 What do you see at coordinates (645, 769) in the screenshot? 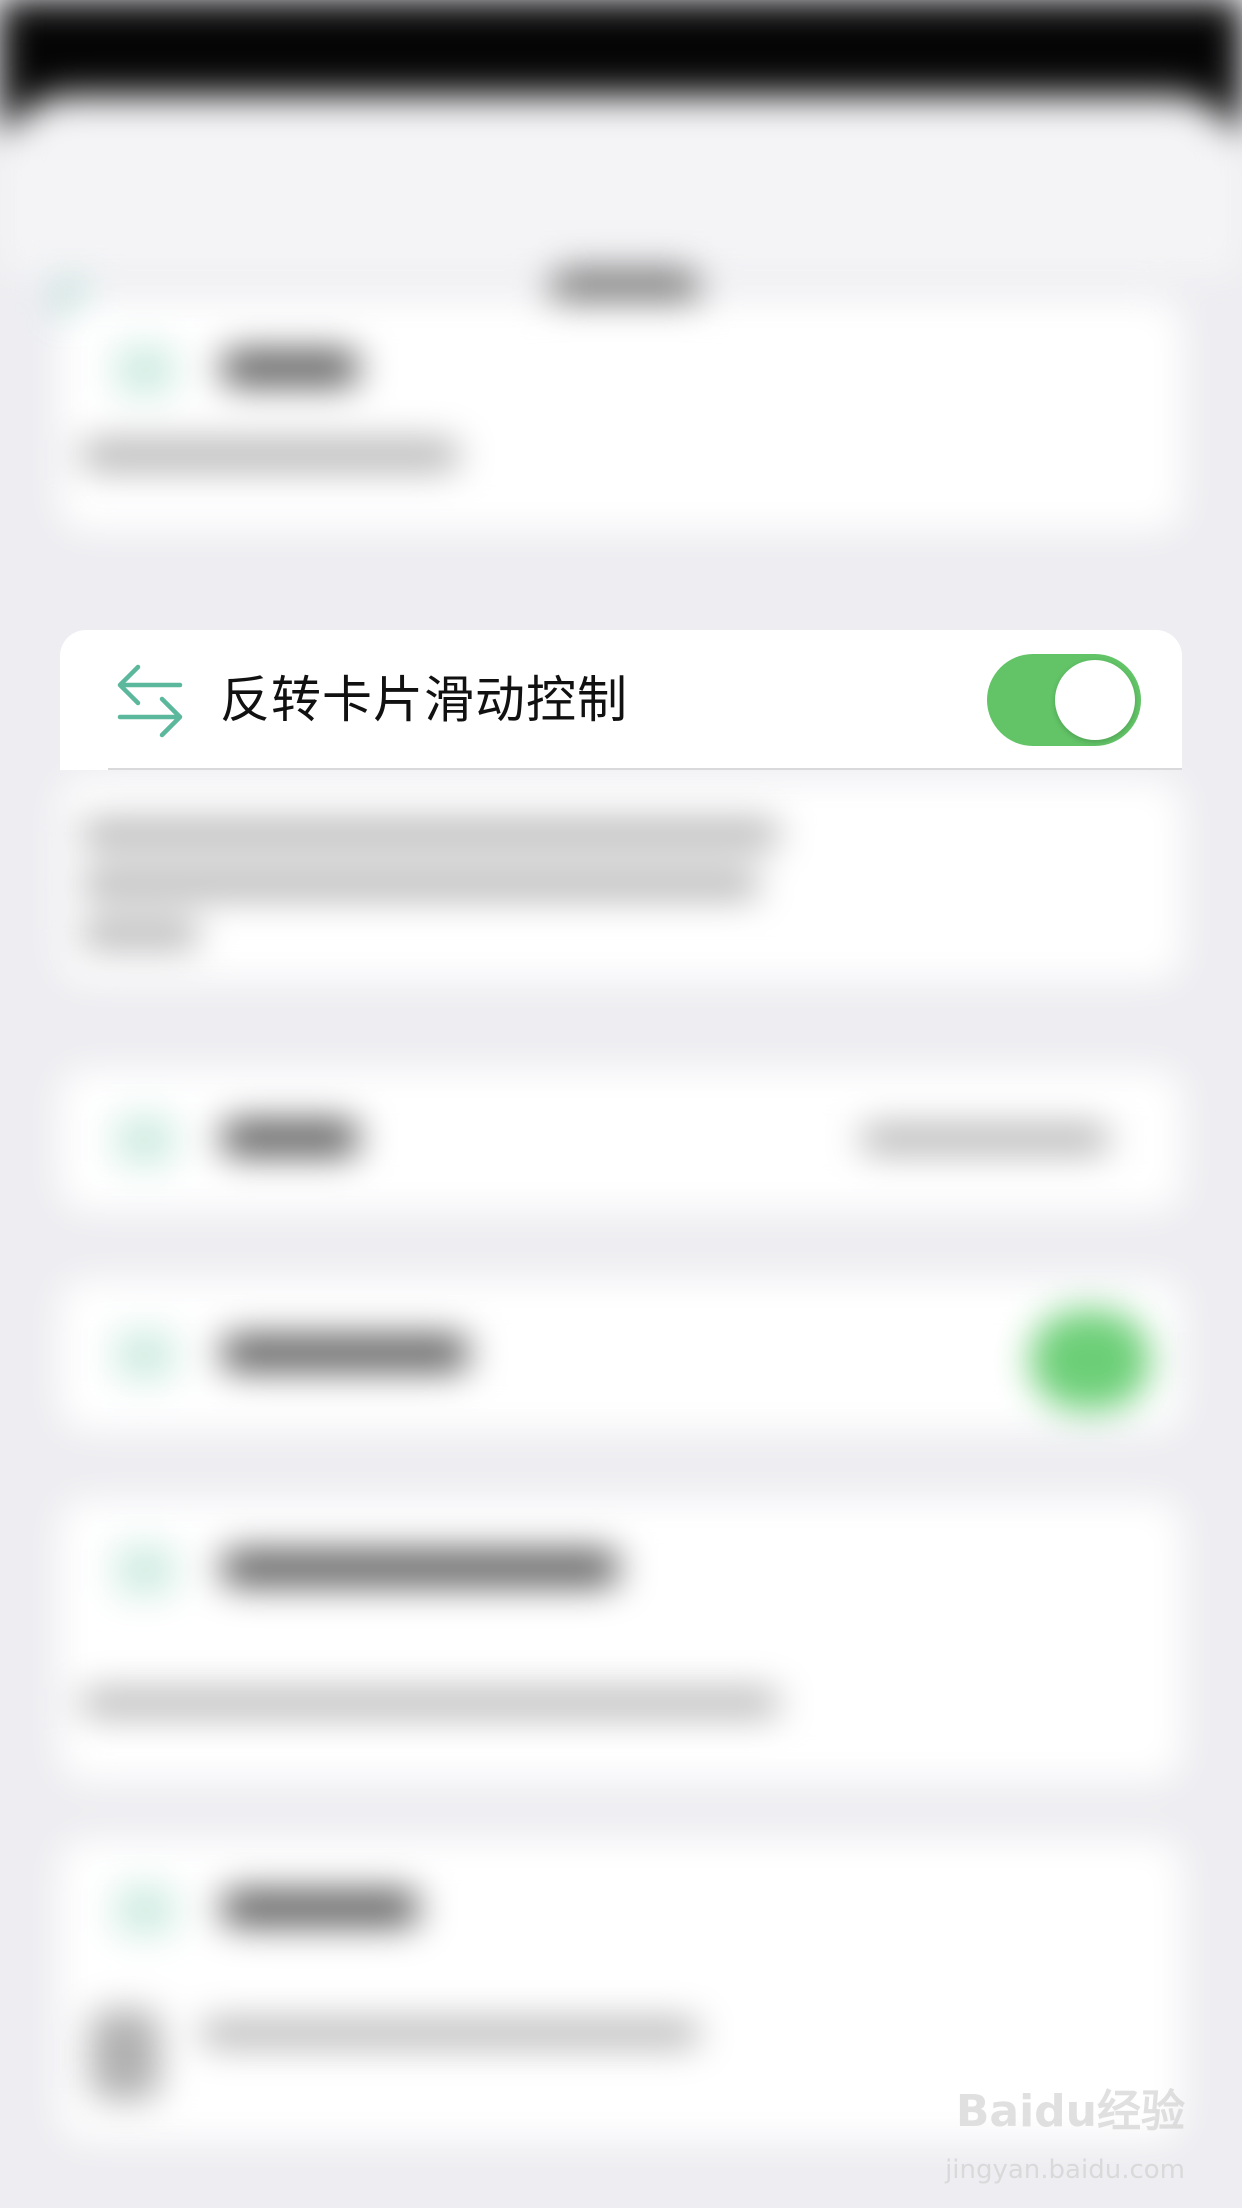
I see `divider` at bounding box center [645, 769].